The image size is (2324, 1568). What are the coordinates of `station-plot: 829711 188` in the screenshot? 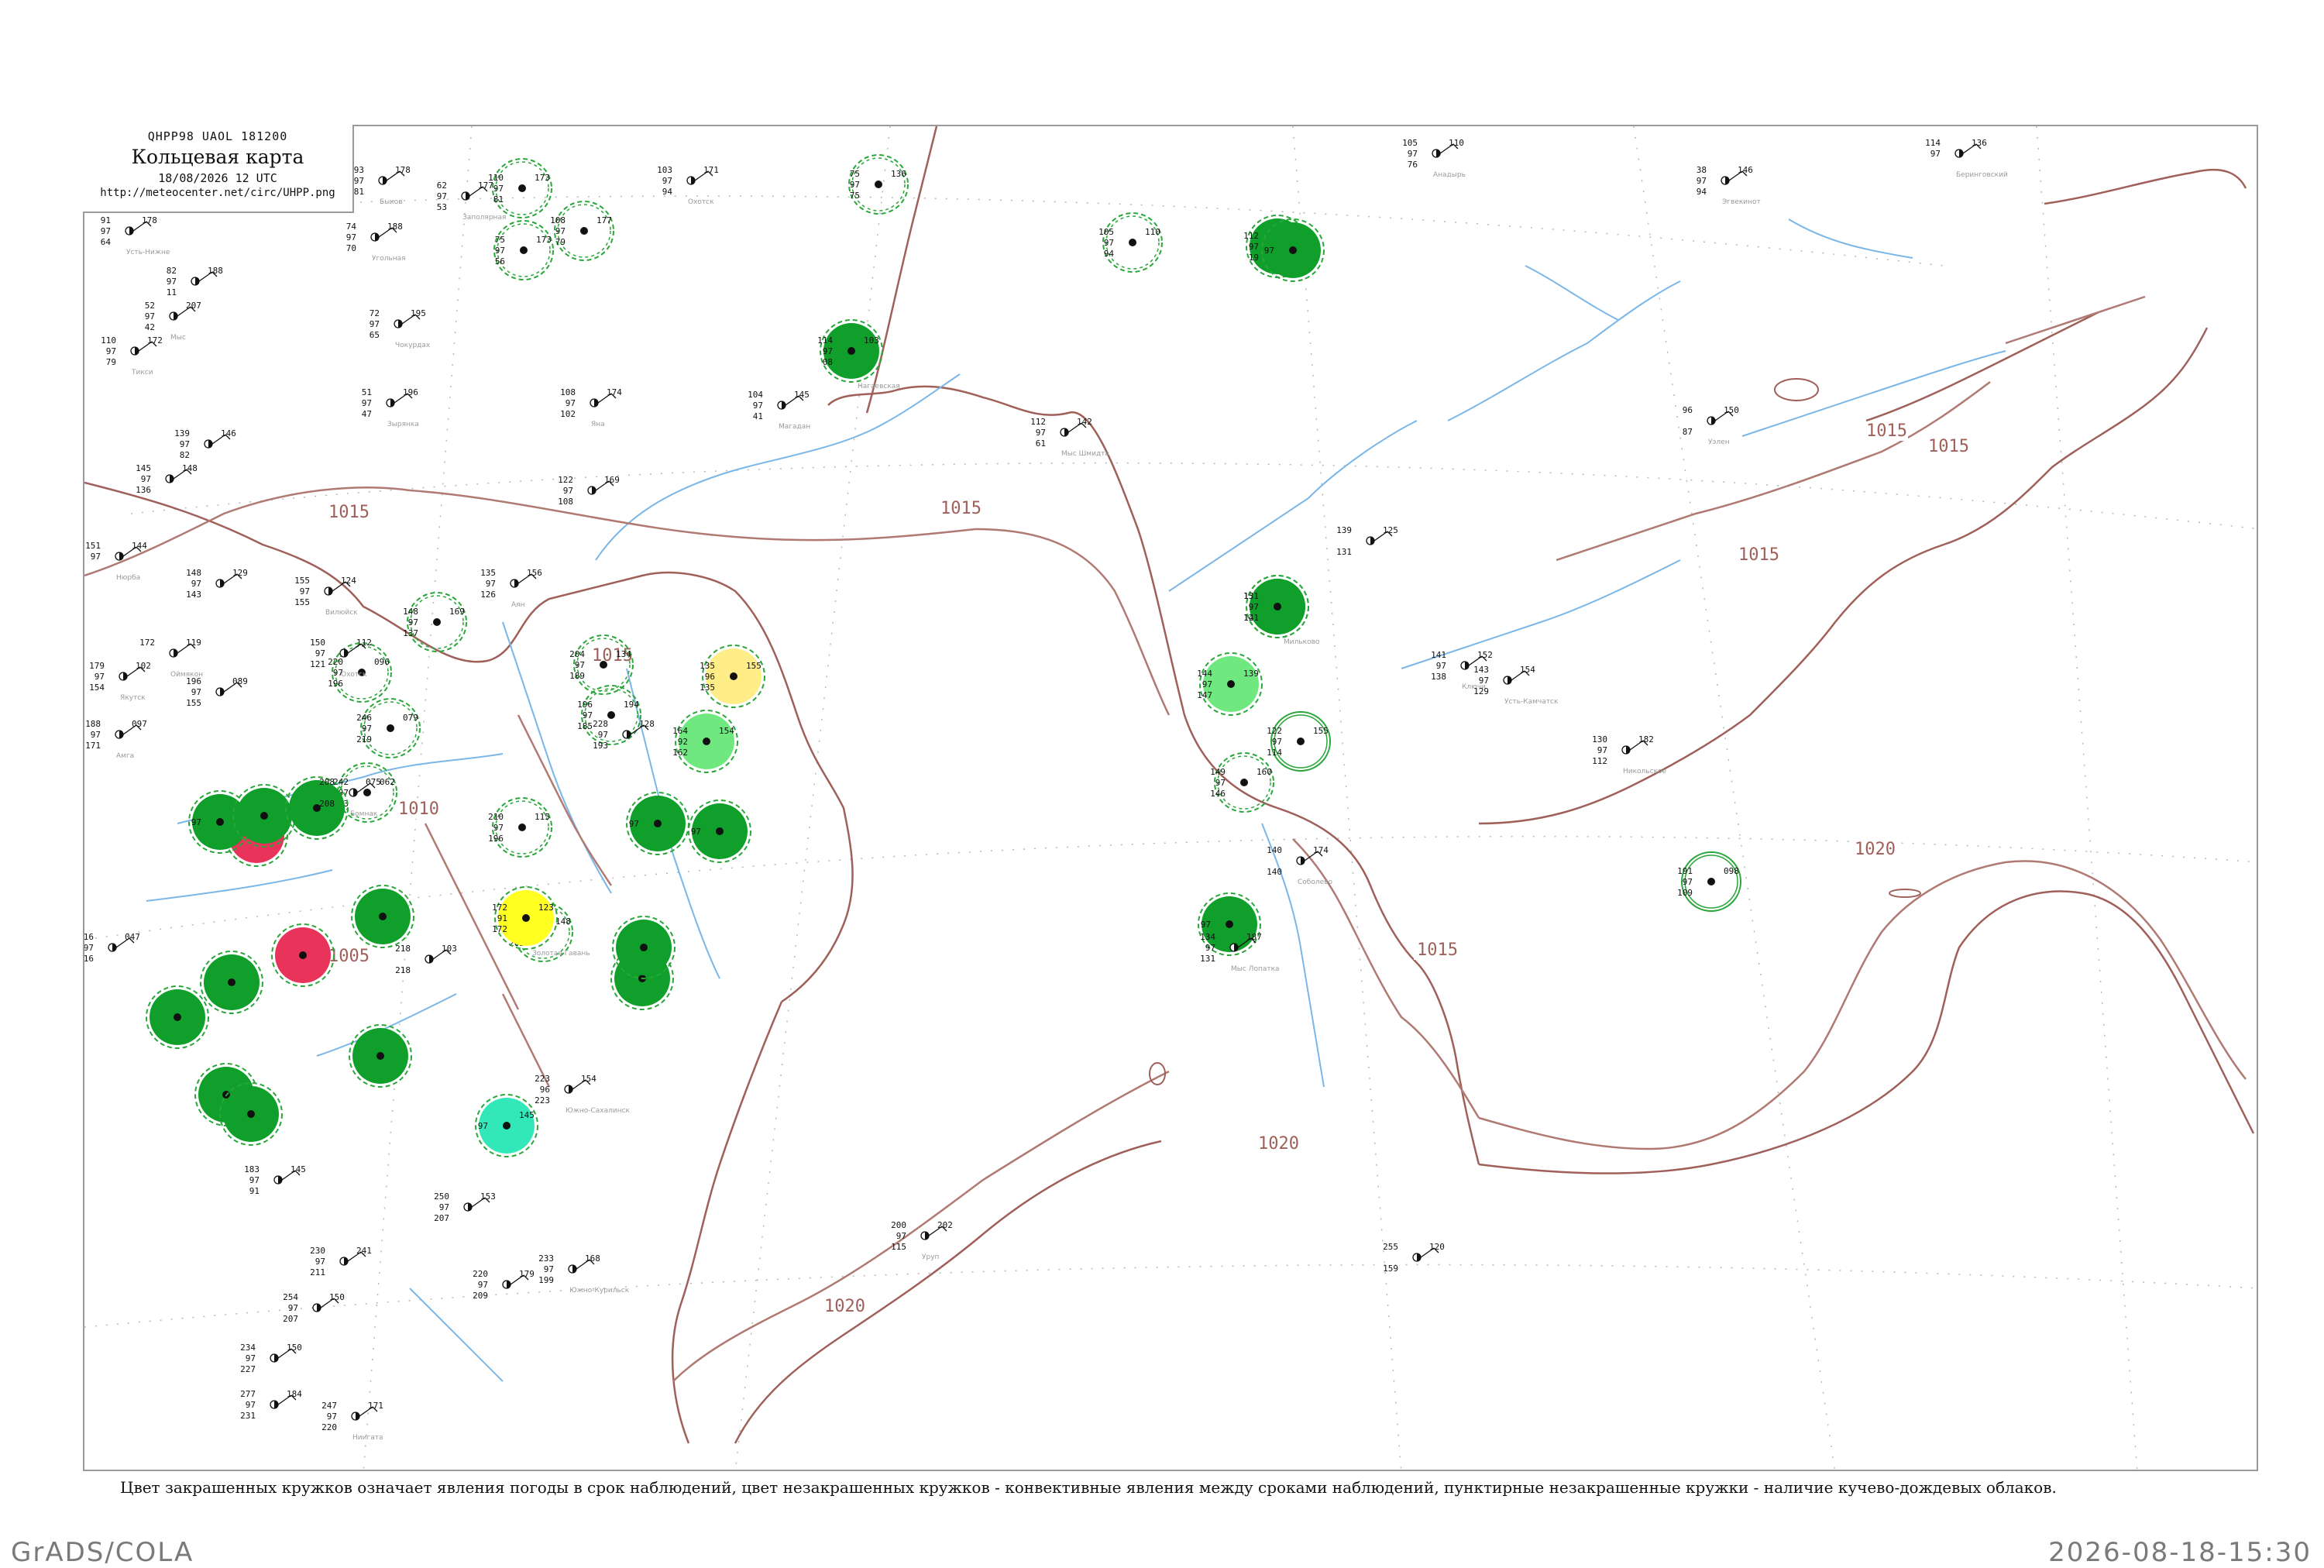 It's located at (195, 281).